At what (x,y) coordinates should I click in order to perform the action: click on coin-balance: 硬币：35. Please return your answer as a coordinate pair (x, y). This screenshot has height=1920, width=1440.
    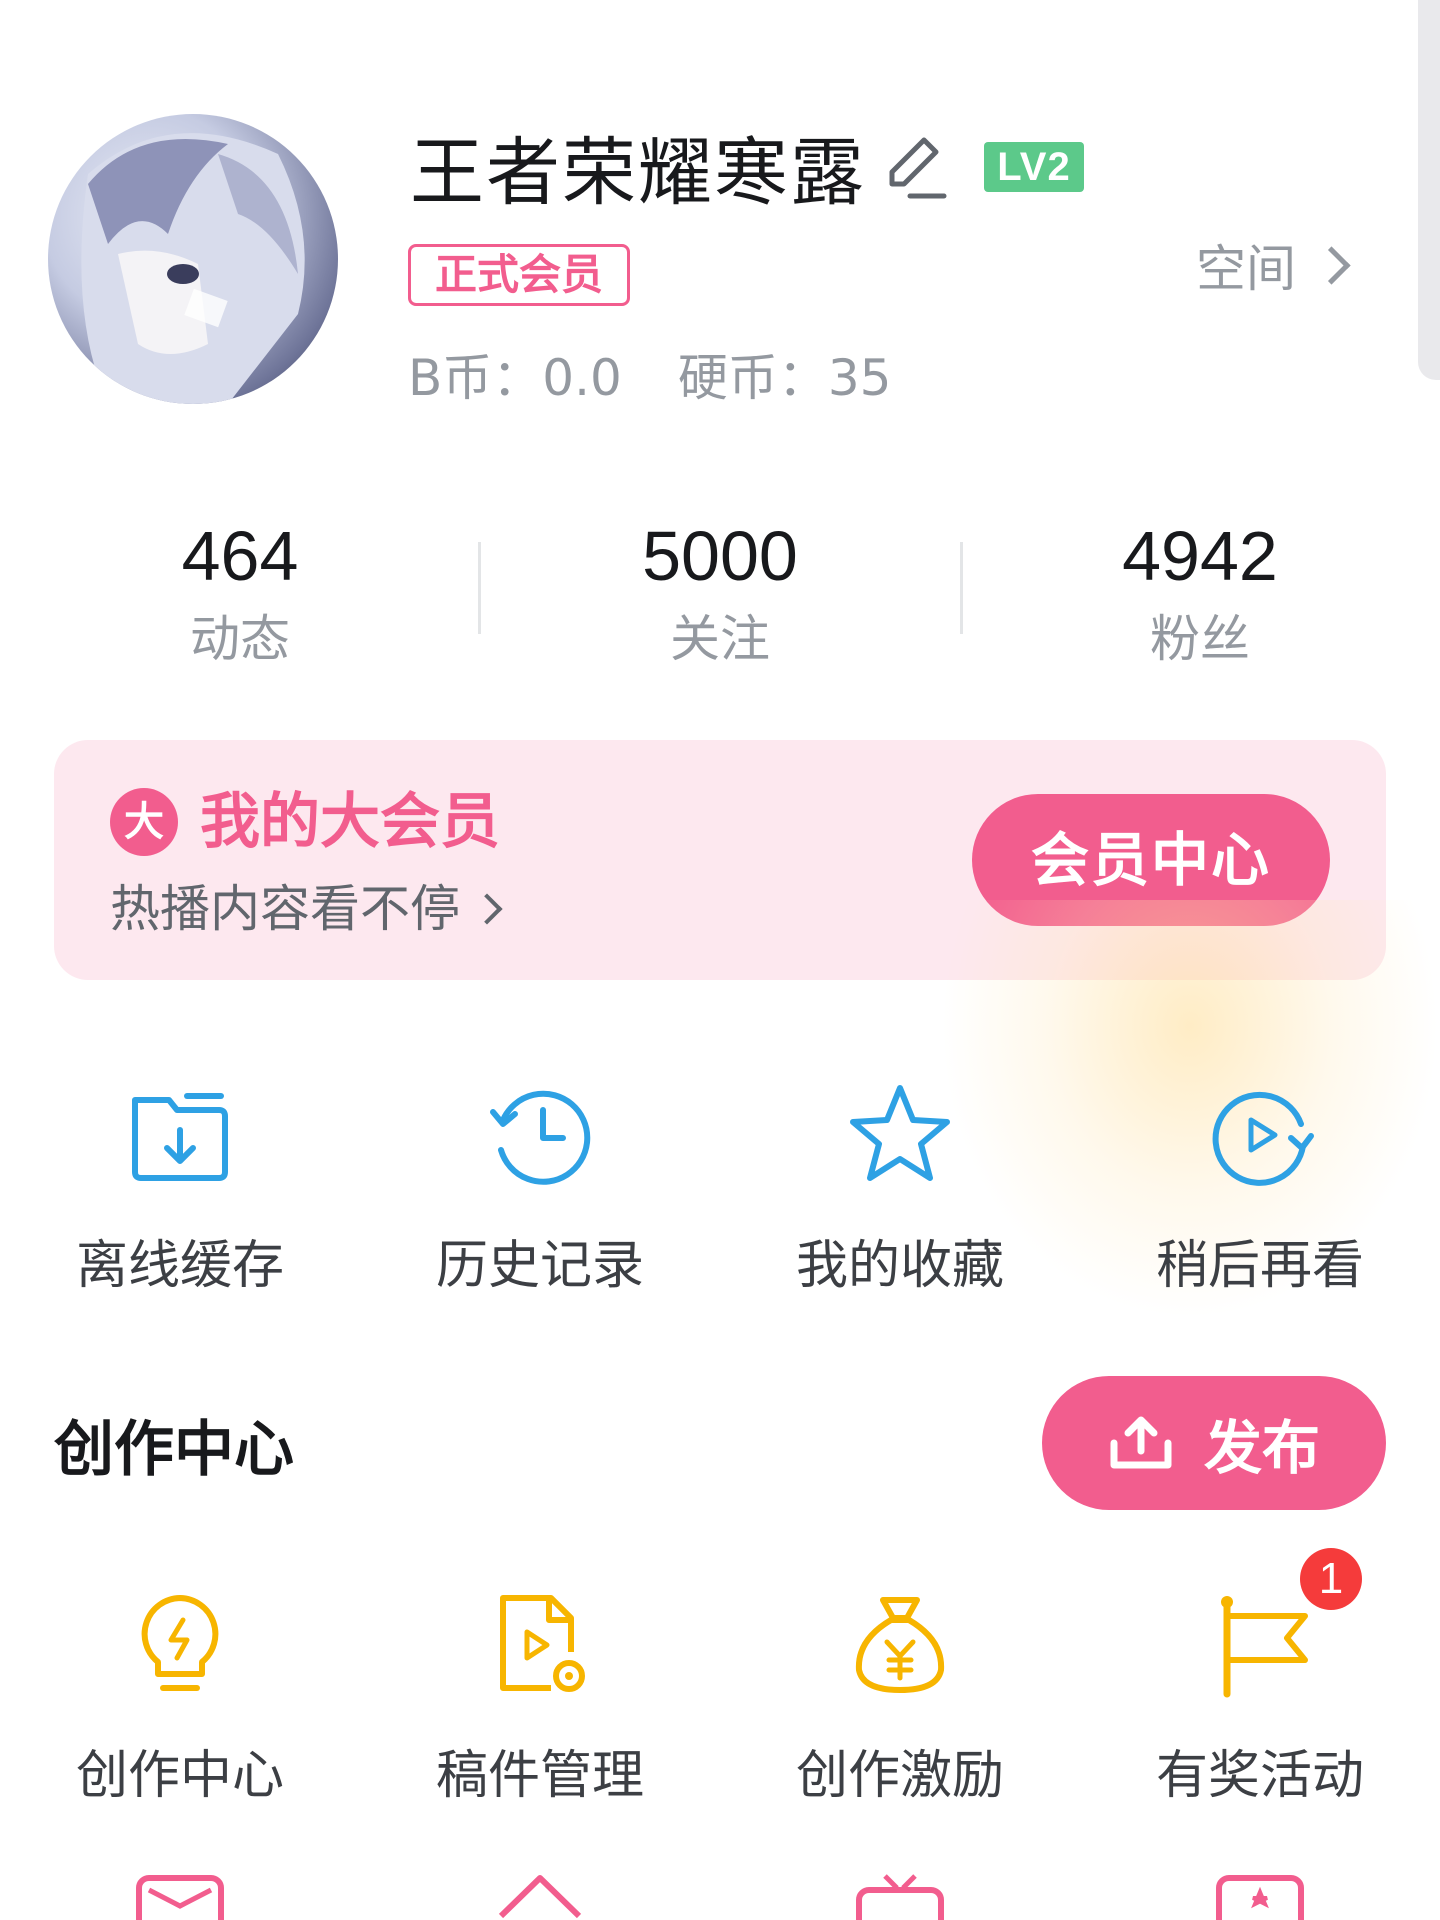
    Looking at the image, I should click on (784, 378).